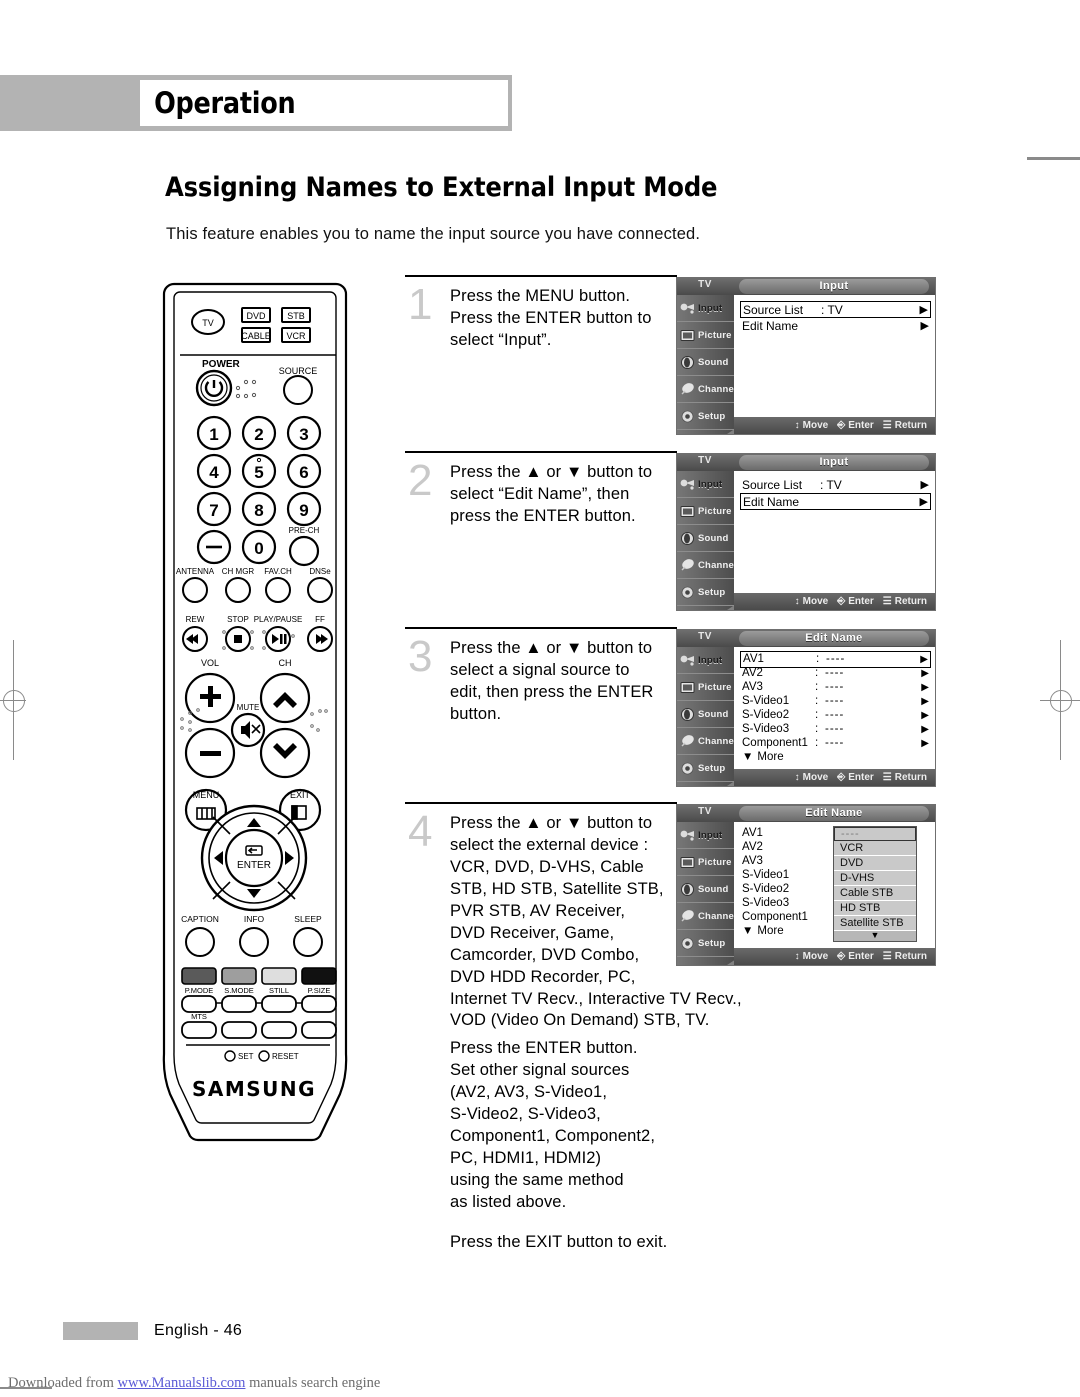  I want to click on edit-name-row: S-Video1, so click(778, 875).